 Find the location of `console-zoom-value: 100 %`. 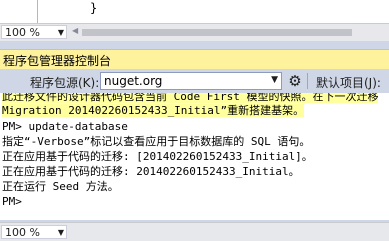

console-zoom-value: 100 % is located at coordinates (22, 232).